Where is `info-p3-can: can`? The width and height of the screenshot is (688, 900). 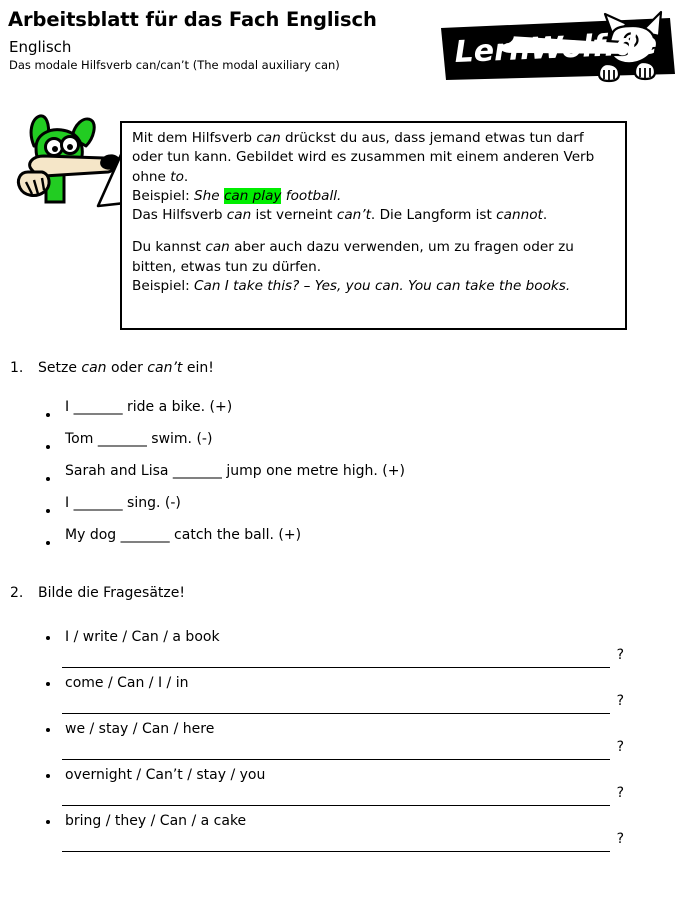 info-p3-can: can is located at coordinates (239, 215).